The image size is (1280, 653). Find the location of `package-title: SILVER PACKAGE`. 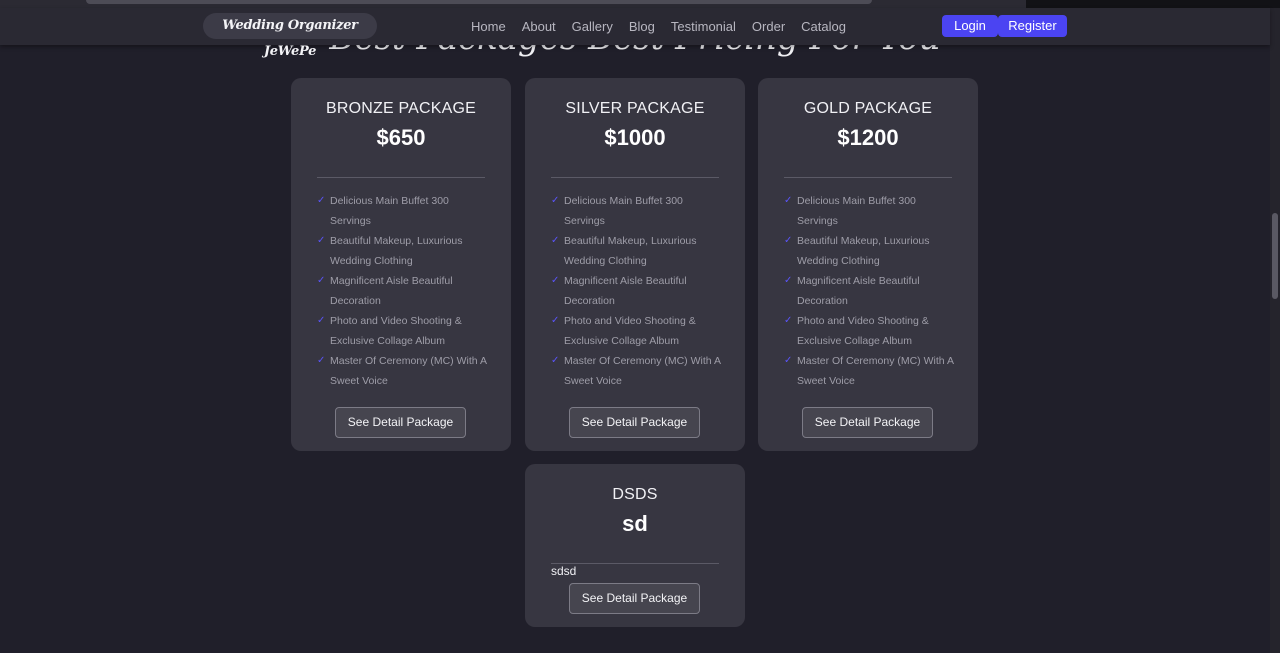

package-title: SILVER PACKAGE is located at coordinates (635, 108).